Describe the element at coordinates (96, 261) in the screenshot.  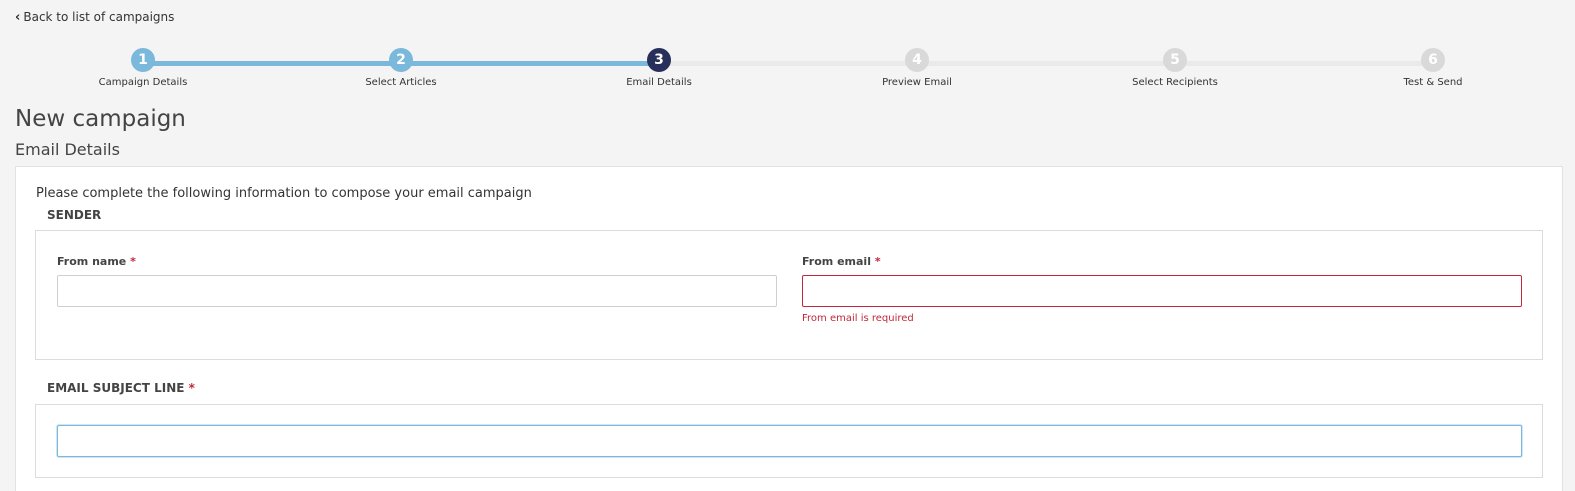
I see `from-name-label: From name *` at that location.